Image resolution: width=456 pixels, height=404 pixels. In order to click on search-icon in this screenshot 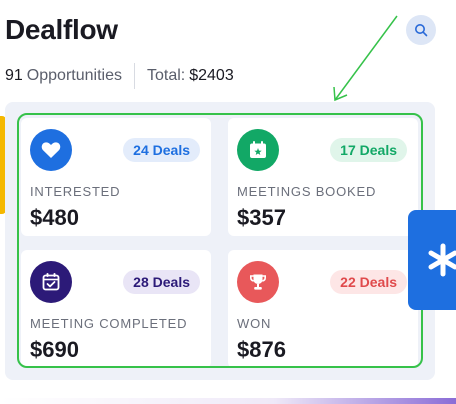, I will do `click(421, 30)`.